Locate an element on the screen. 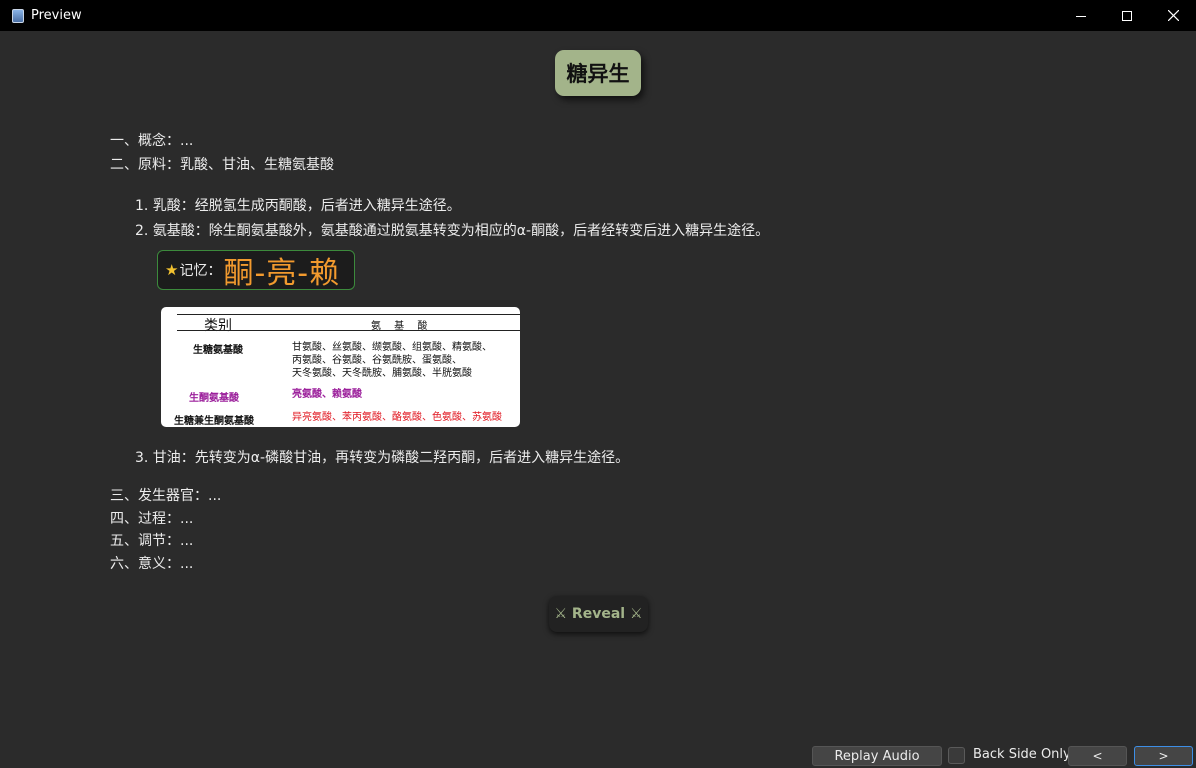 This screenshot has width=1196, height=768. table-row-ketogenic-category: 生酮氨基酸 is located at coordinates (214, 398).